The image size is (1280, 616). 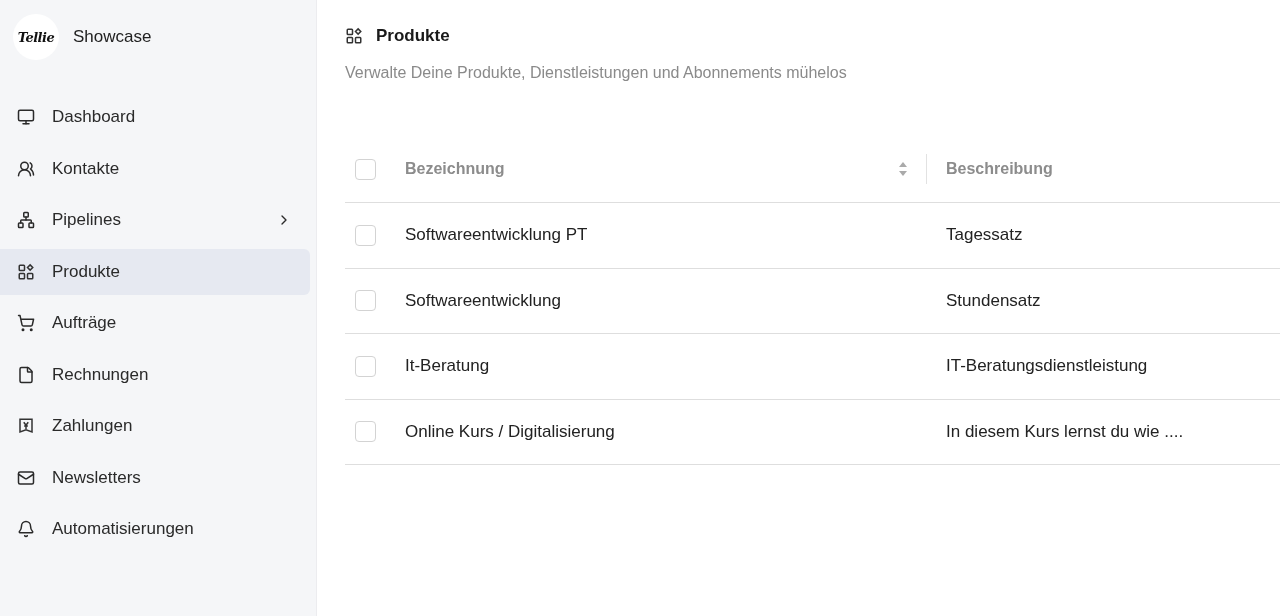 What do you see at coordinates (26, 168) in the screenshot?
I see `users-icon` at bounding box center [26, 168].